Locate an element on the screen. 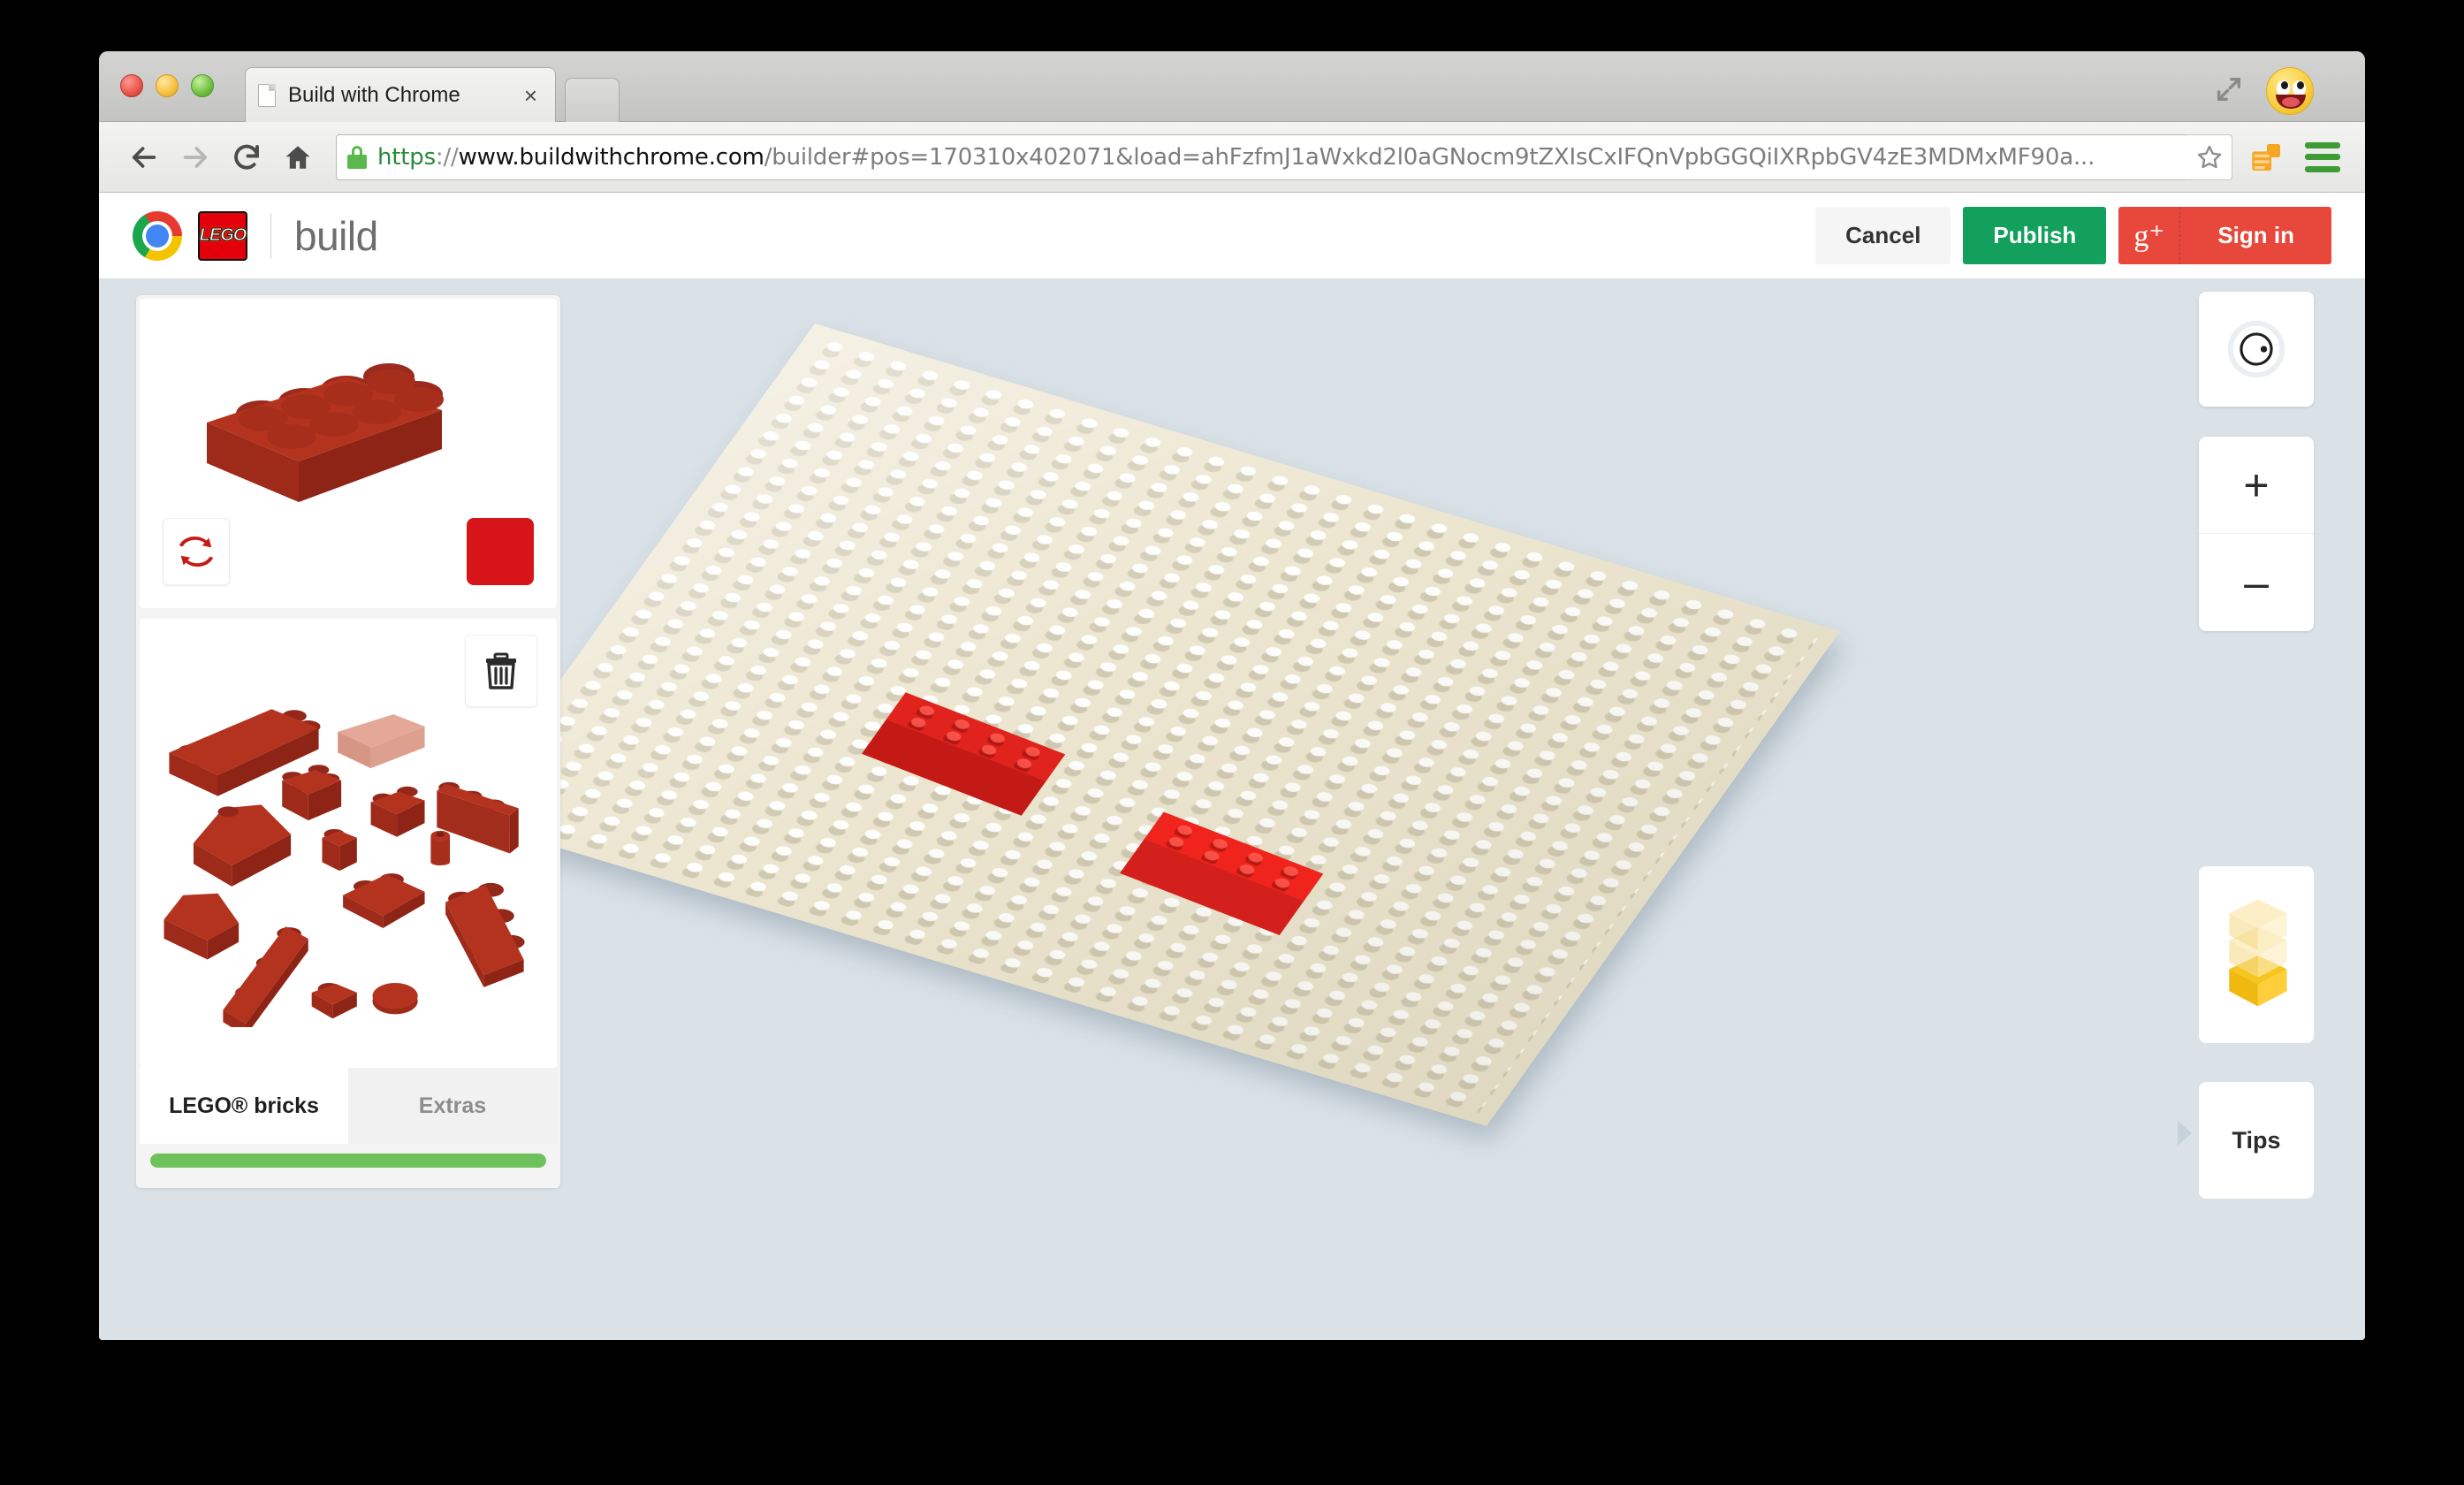  camera-reset-icon is located at coordinates (2256, 349).